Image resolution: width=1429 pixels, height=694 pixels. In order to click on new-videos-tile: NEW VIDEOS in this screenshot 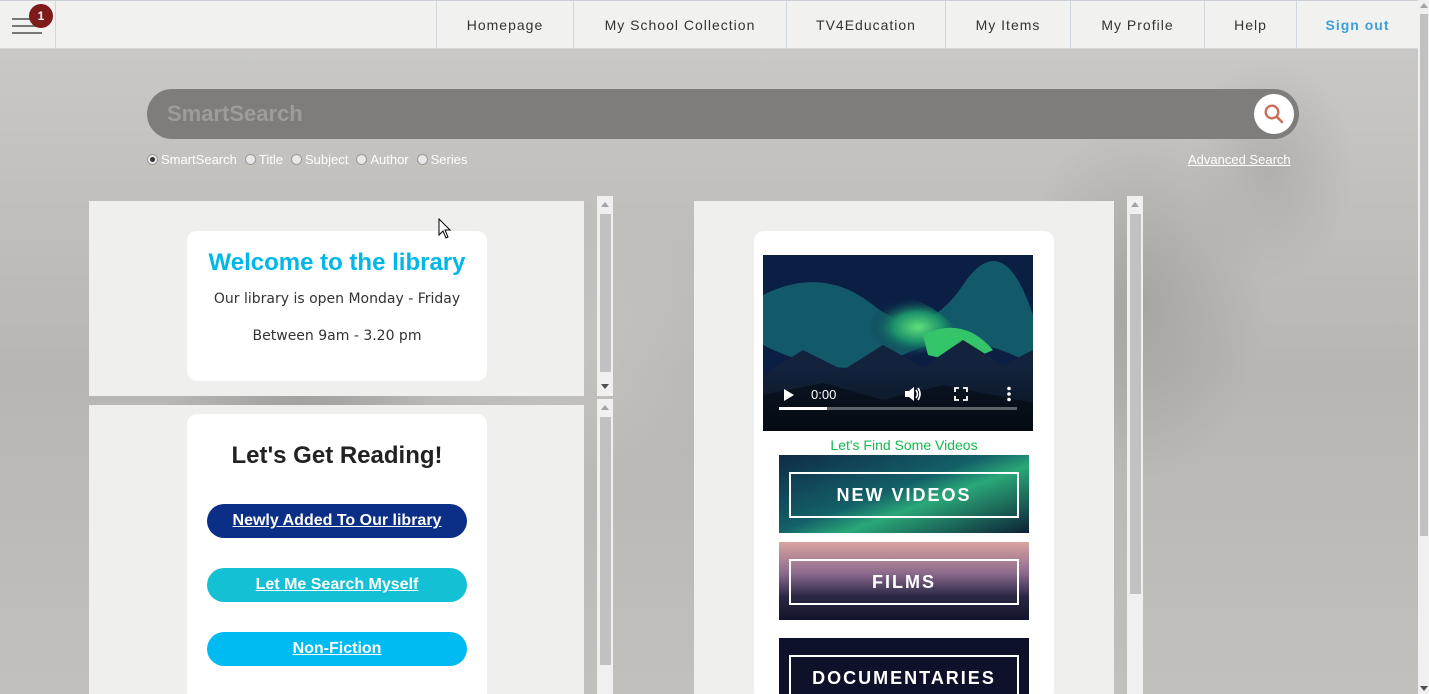, I will do `click(904, 494)`.